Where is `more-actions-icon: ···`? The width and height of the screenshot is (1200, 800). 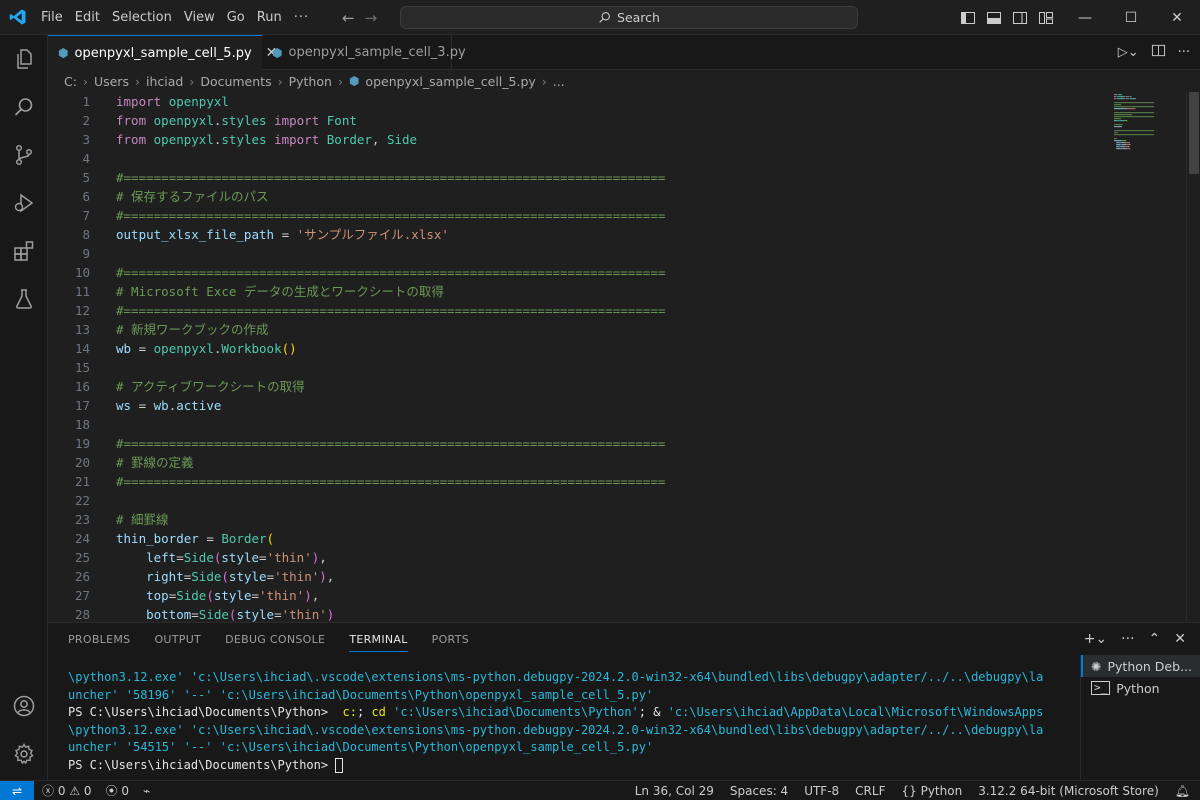
more-actions-icon: ··· is located at coordinates (1184, 52).